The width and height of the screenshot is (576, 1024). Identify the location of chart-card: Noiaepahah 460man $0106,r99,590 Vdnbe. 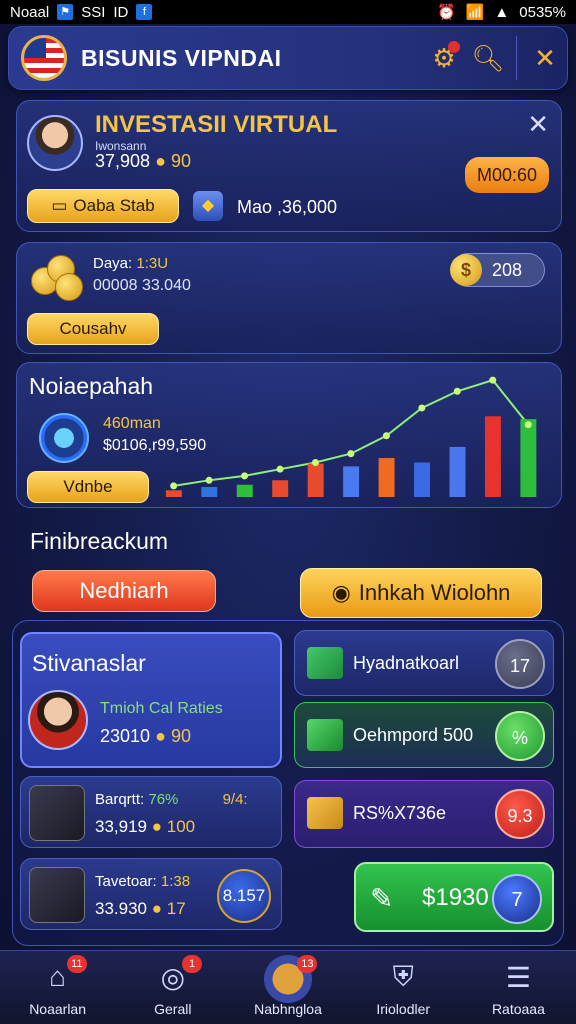
(289, 435).